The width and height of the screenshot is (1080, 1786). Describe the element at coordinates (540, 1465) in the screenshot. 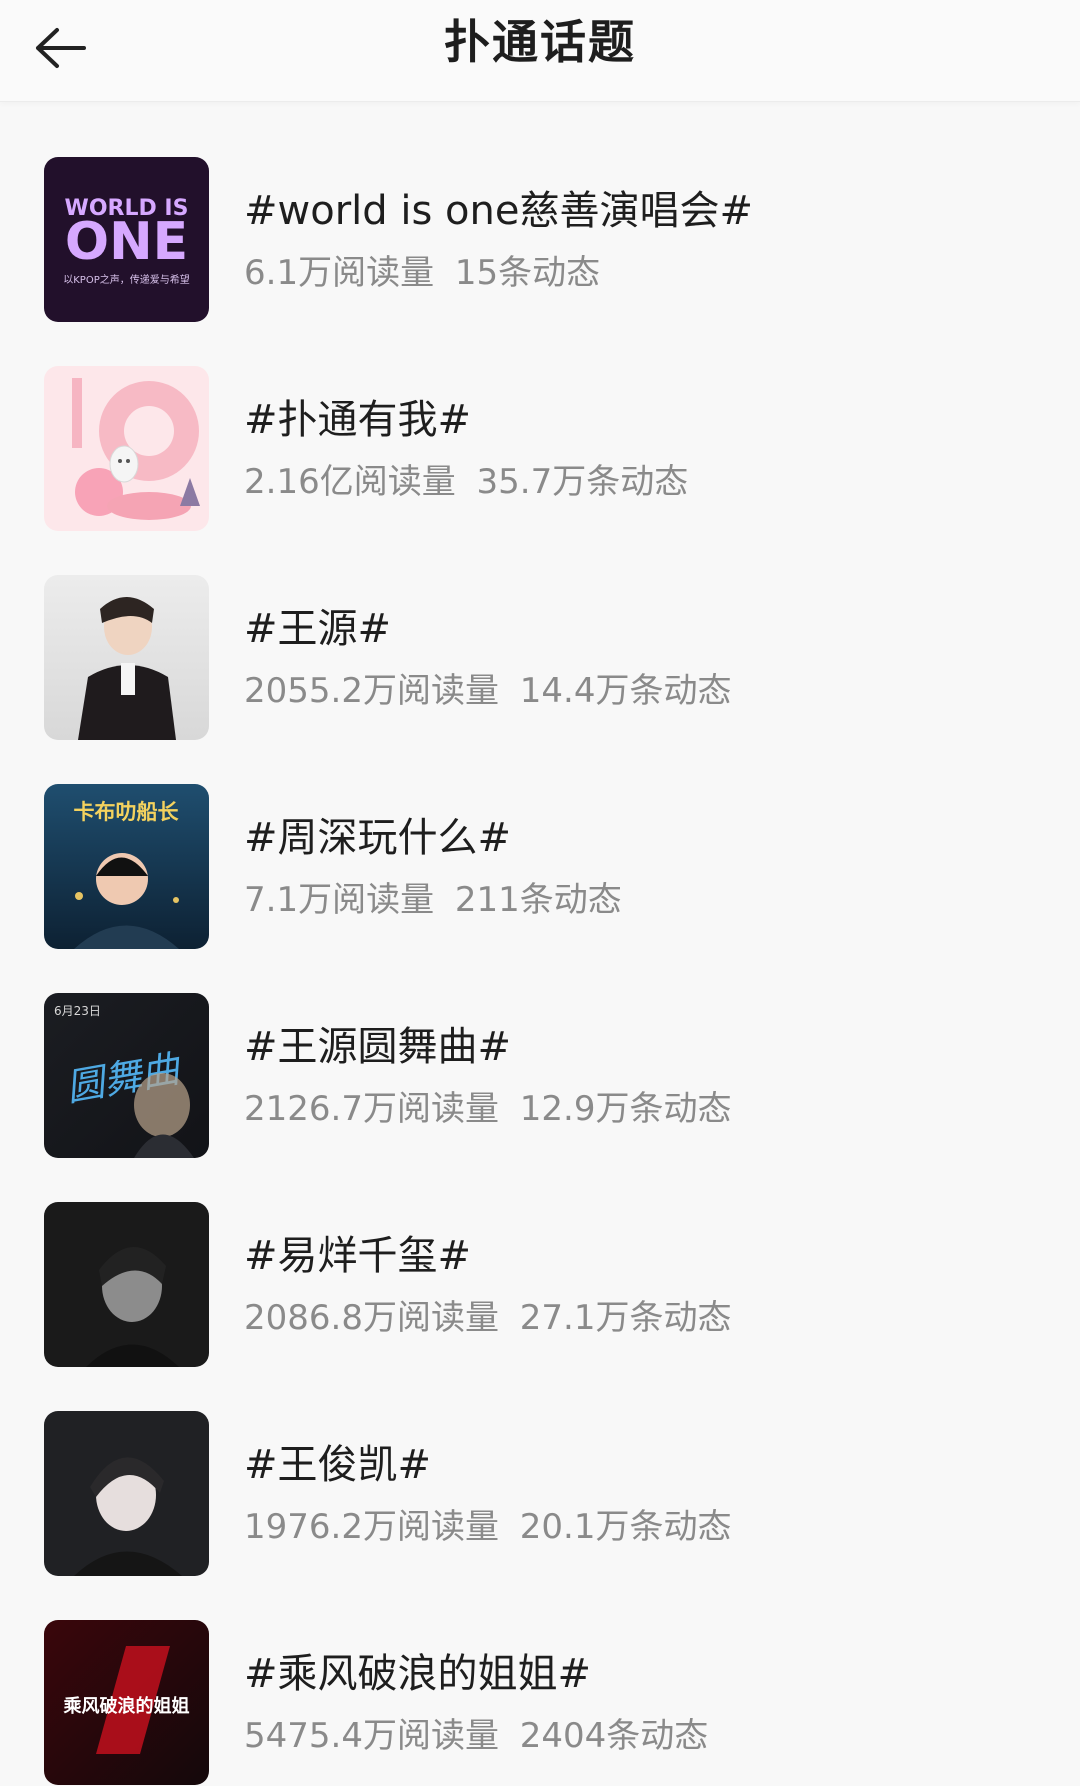

I see `topic-row-wang-junkai: #王俊凯# 1976.2万阅读量 20.1万条动态` at that location.